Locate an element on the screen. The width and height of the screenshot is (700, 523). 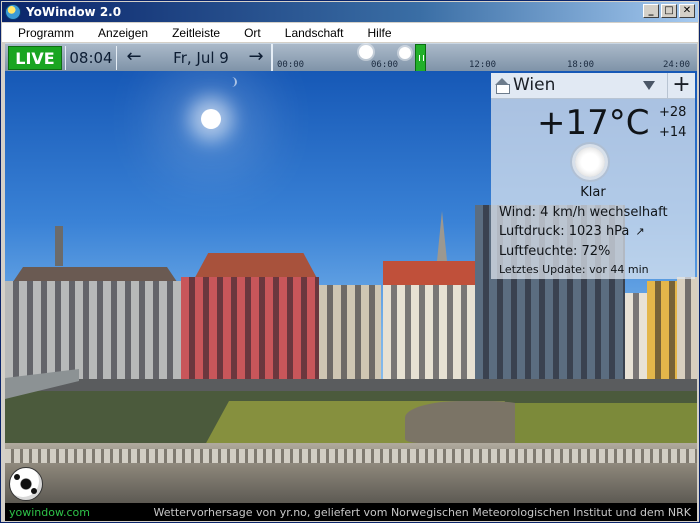
close-button: ✕ is located at coordinates (687, 11).